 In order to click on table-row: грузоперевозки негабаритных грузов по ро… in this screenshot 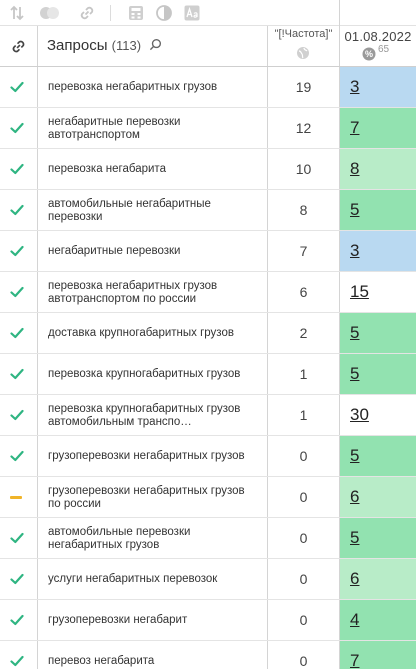, I will do `click(208, 497)`.